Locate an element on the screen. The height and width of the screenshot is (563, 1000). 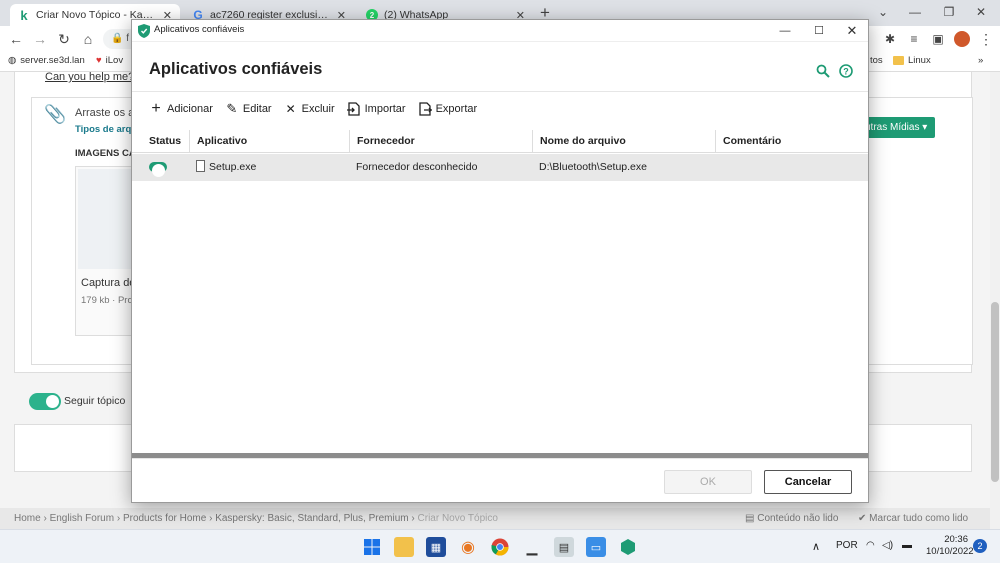
bookmark-label: Linux is located at coordinates (919, 60).